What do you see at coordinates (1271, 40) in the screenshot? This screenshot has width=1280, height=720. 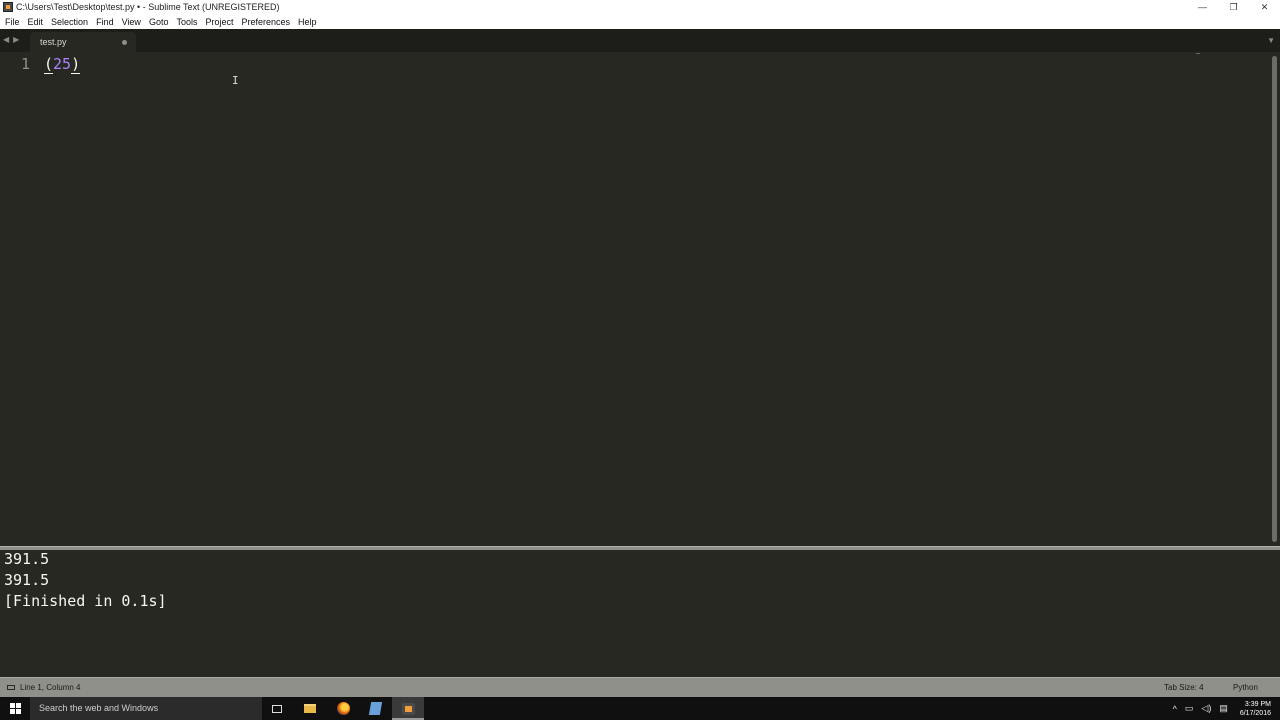 I see `tab-list-dropdown-icon: ▼` at bounding box center [1271, 40].